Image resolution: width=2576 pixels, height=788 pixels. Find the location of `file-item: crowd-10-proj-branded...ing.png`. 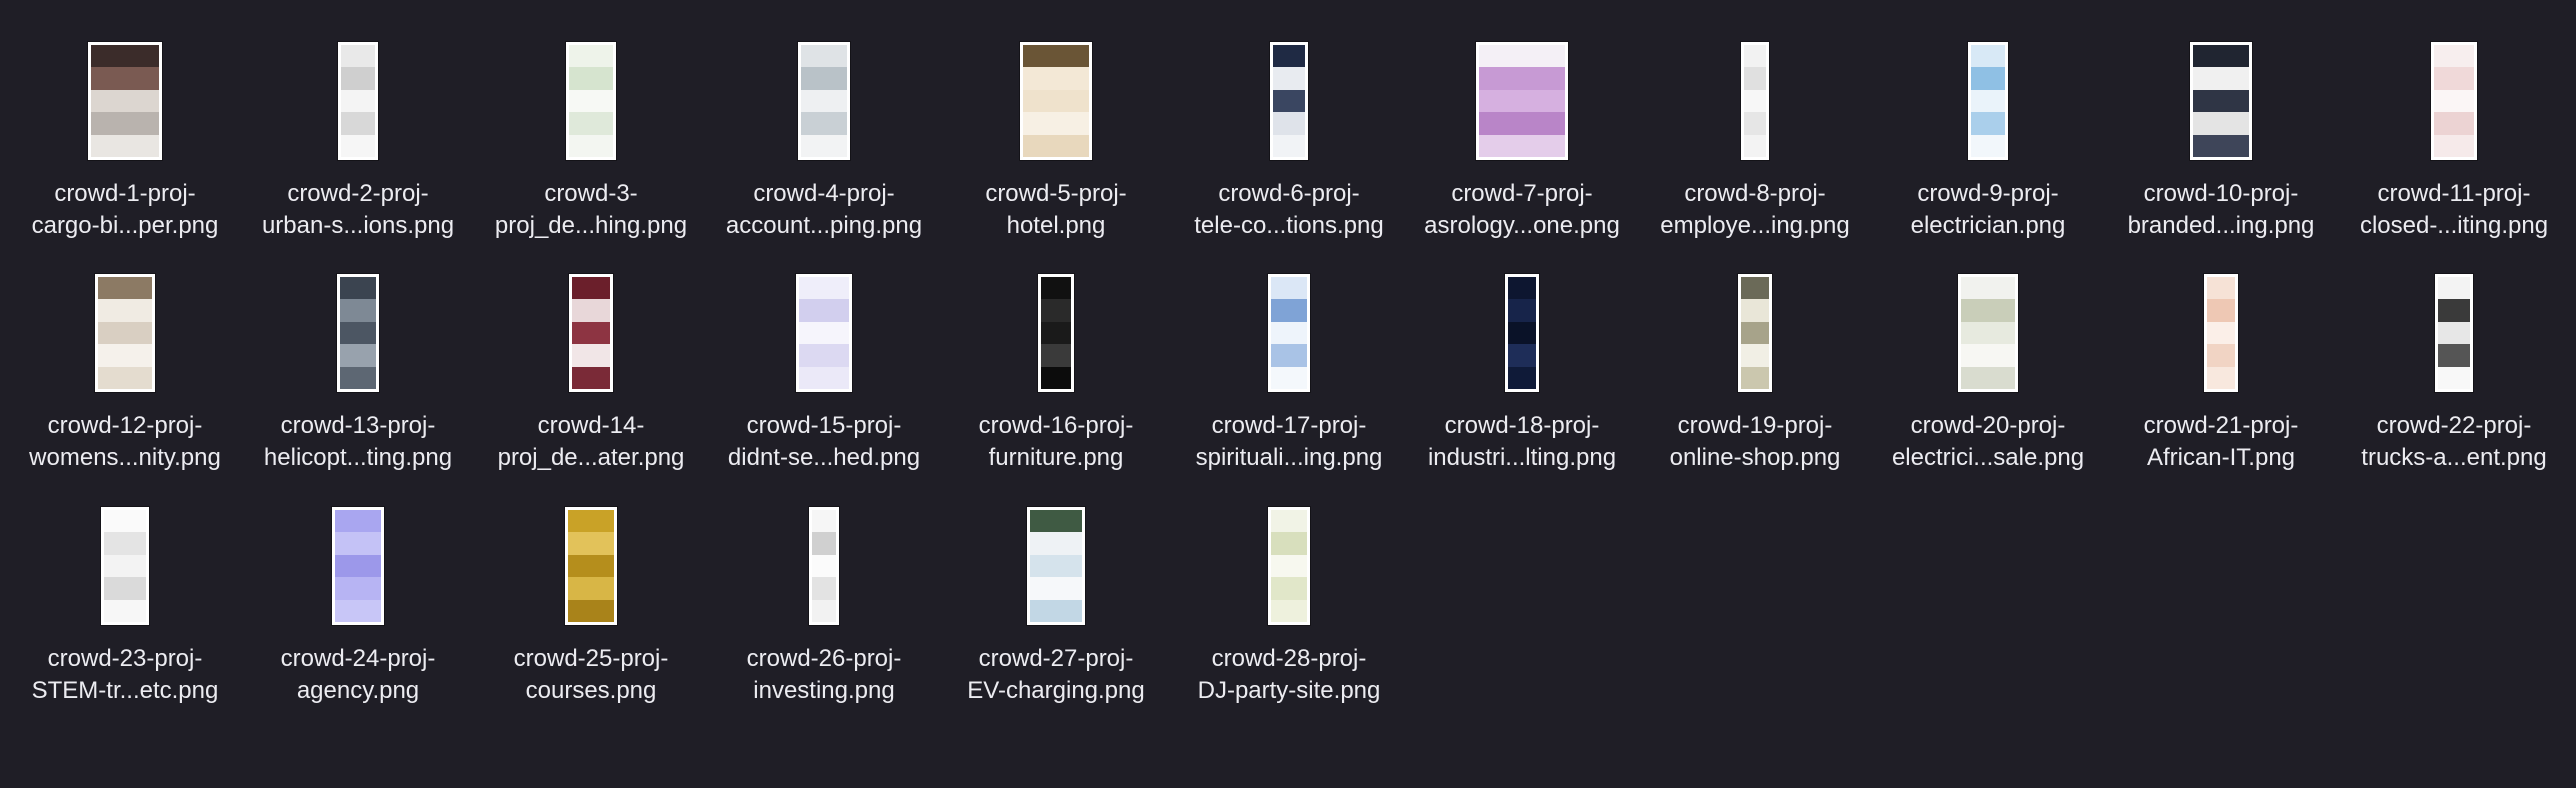

file-item: crowd-10-proj-branded...ing.png is located at coordinates (2221, 119).